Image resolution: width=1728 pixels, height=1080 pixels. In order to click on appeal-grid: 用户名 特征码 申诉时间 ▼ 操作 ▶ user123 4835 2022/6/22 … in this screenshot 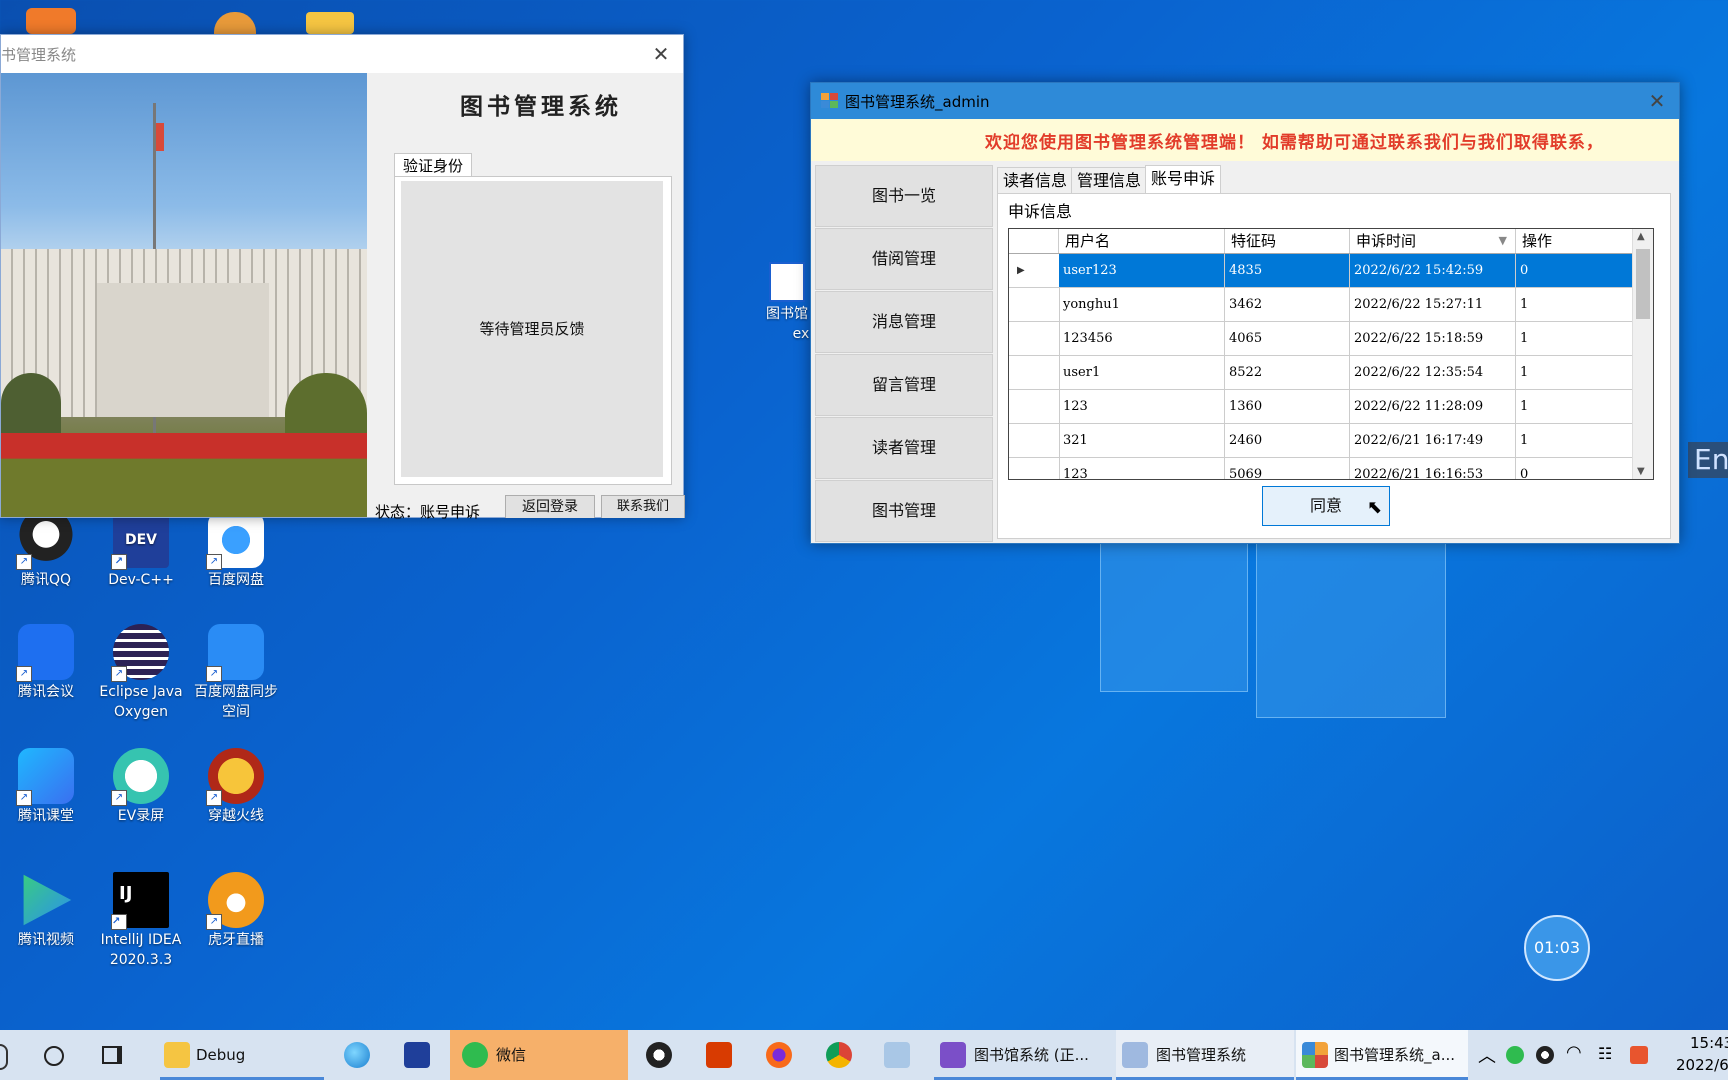, I will do `click(1331, 354)`.